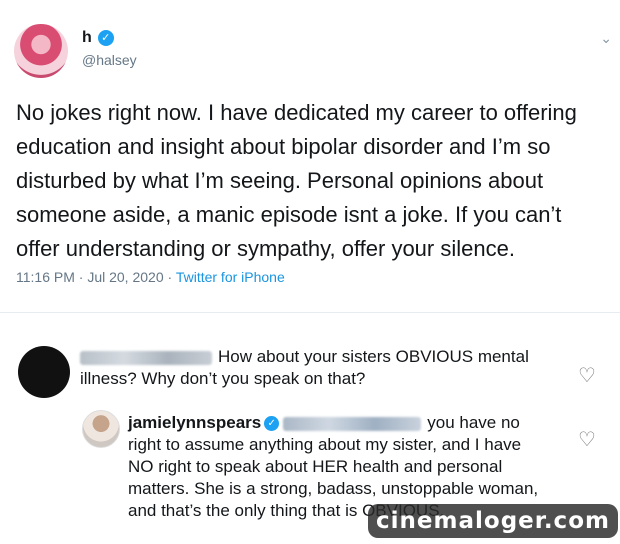 The image size is (620, 544). I want to click on divider, so click(310, 312).